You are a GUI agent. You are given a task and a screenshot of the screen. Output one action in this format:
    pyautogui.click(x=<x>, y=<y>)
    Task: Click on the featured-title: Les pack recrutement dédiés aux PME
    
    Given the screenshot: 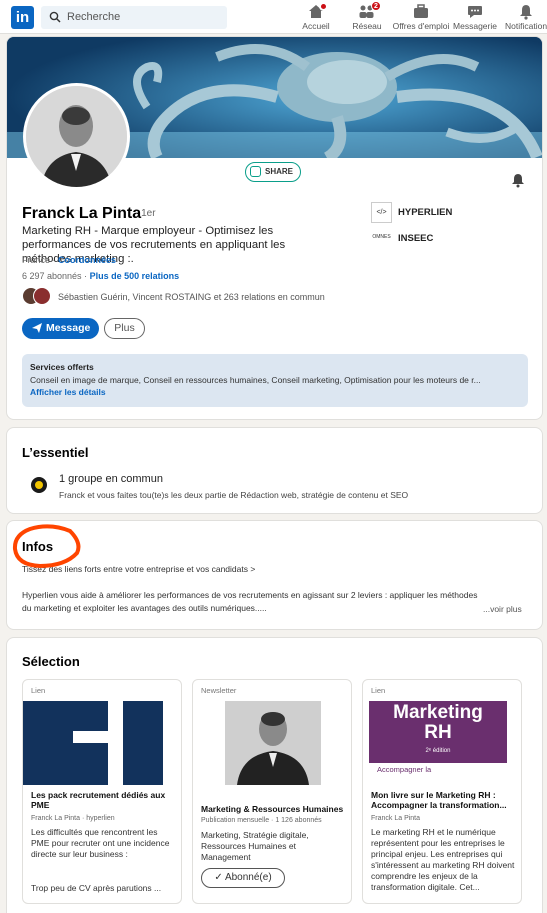 What is the action you would take?
    pyautogui.click(x=98, y=800)
    